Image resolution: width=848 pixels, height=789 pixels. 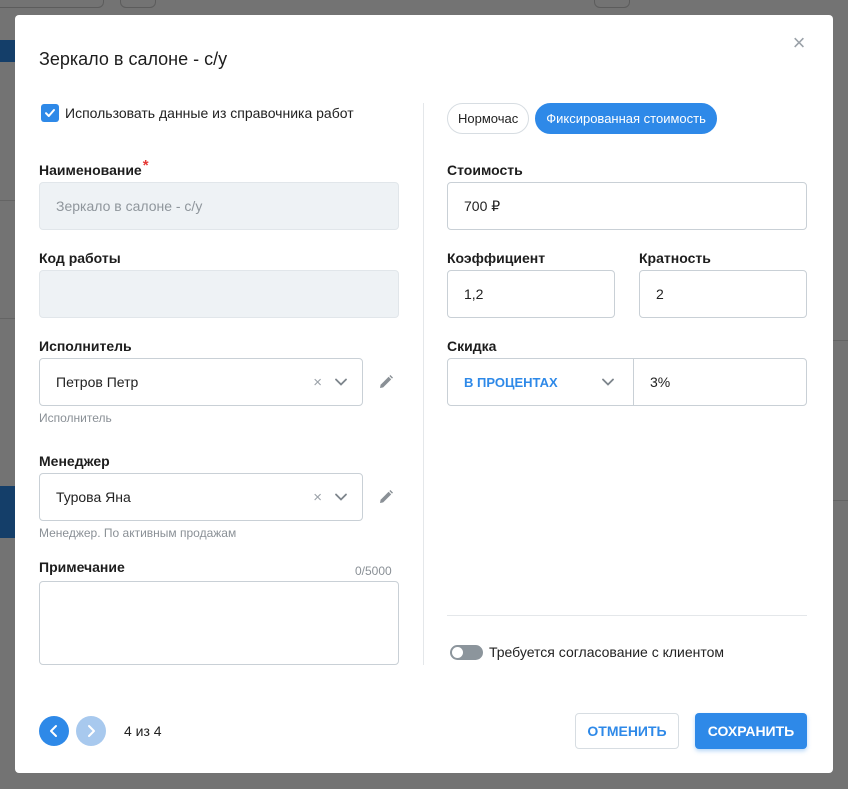 I want to click on required-mark: *, so click(x=145, y=165).